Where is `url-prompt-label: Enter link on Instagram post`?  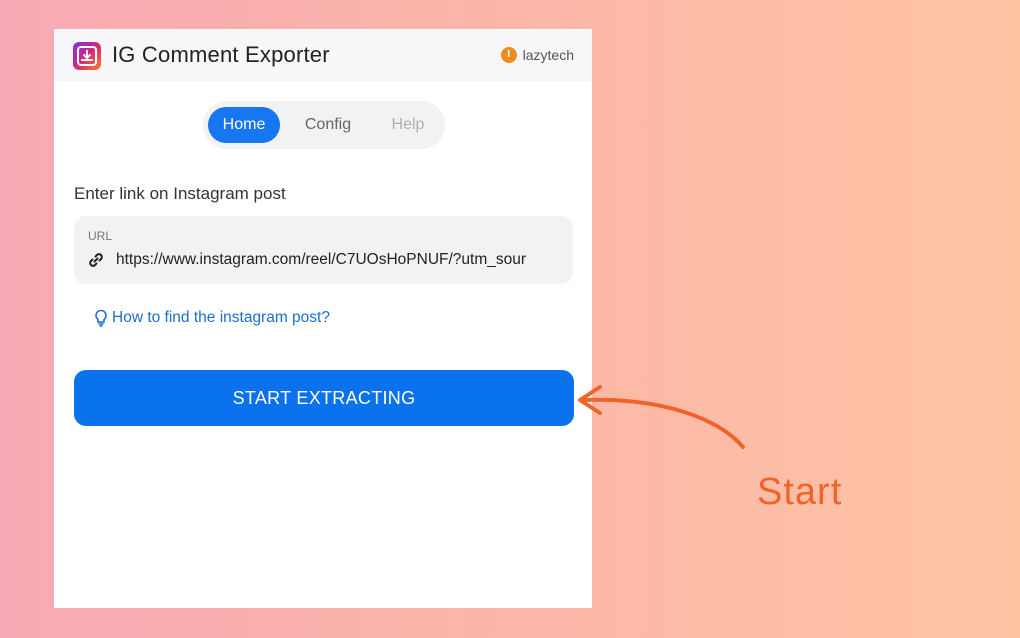 url-prompt-label: Enter link on Instagram post is located at coordinates (180, 193).